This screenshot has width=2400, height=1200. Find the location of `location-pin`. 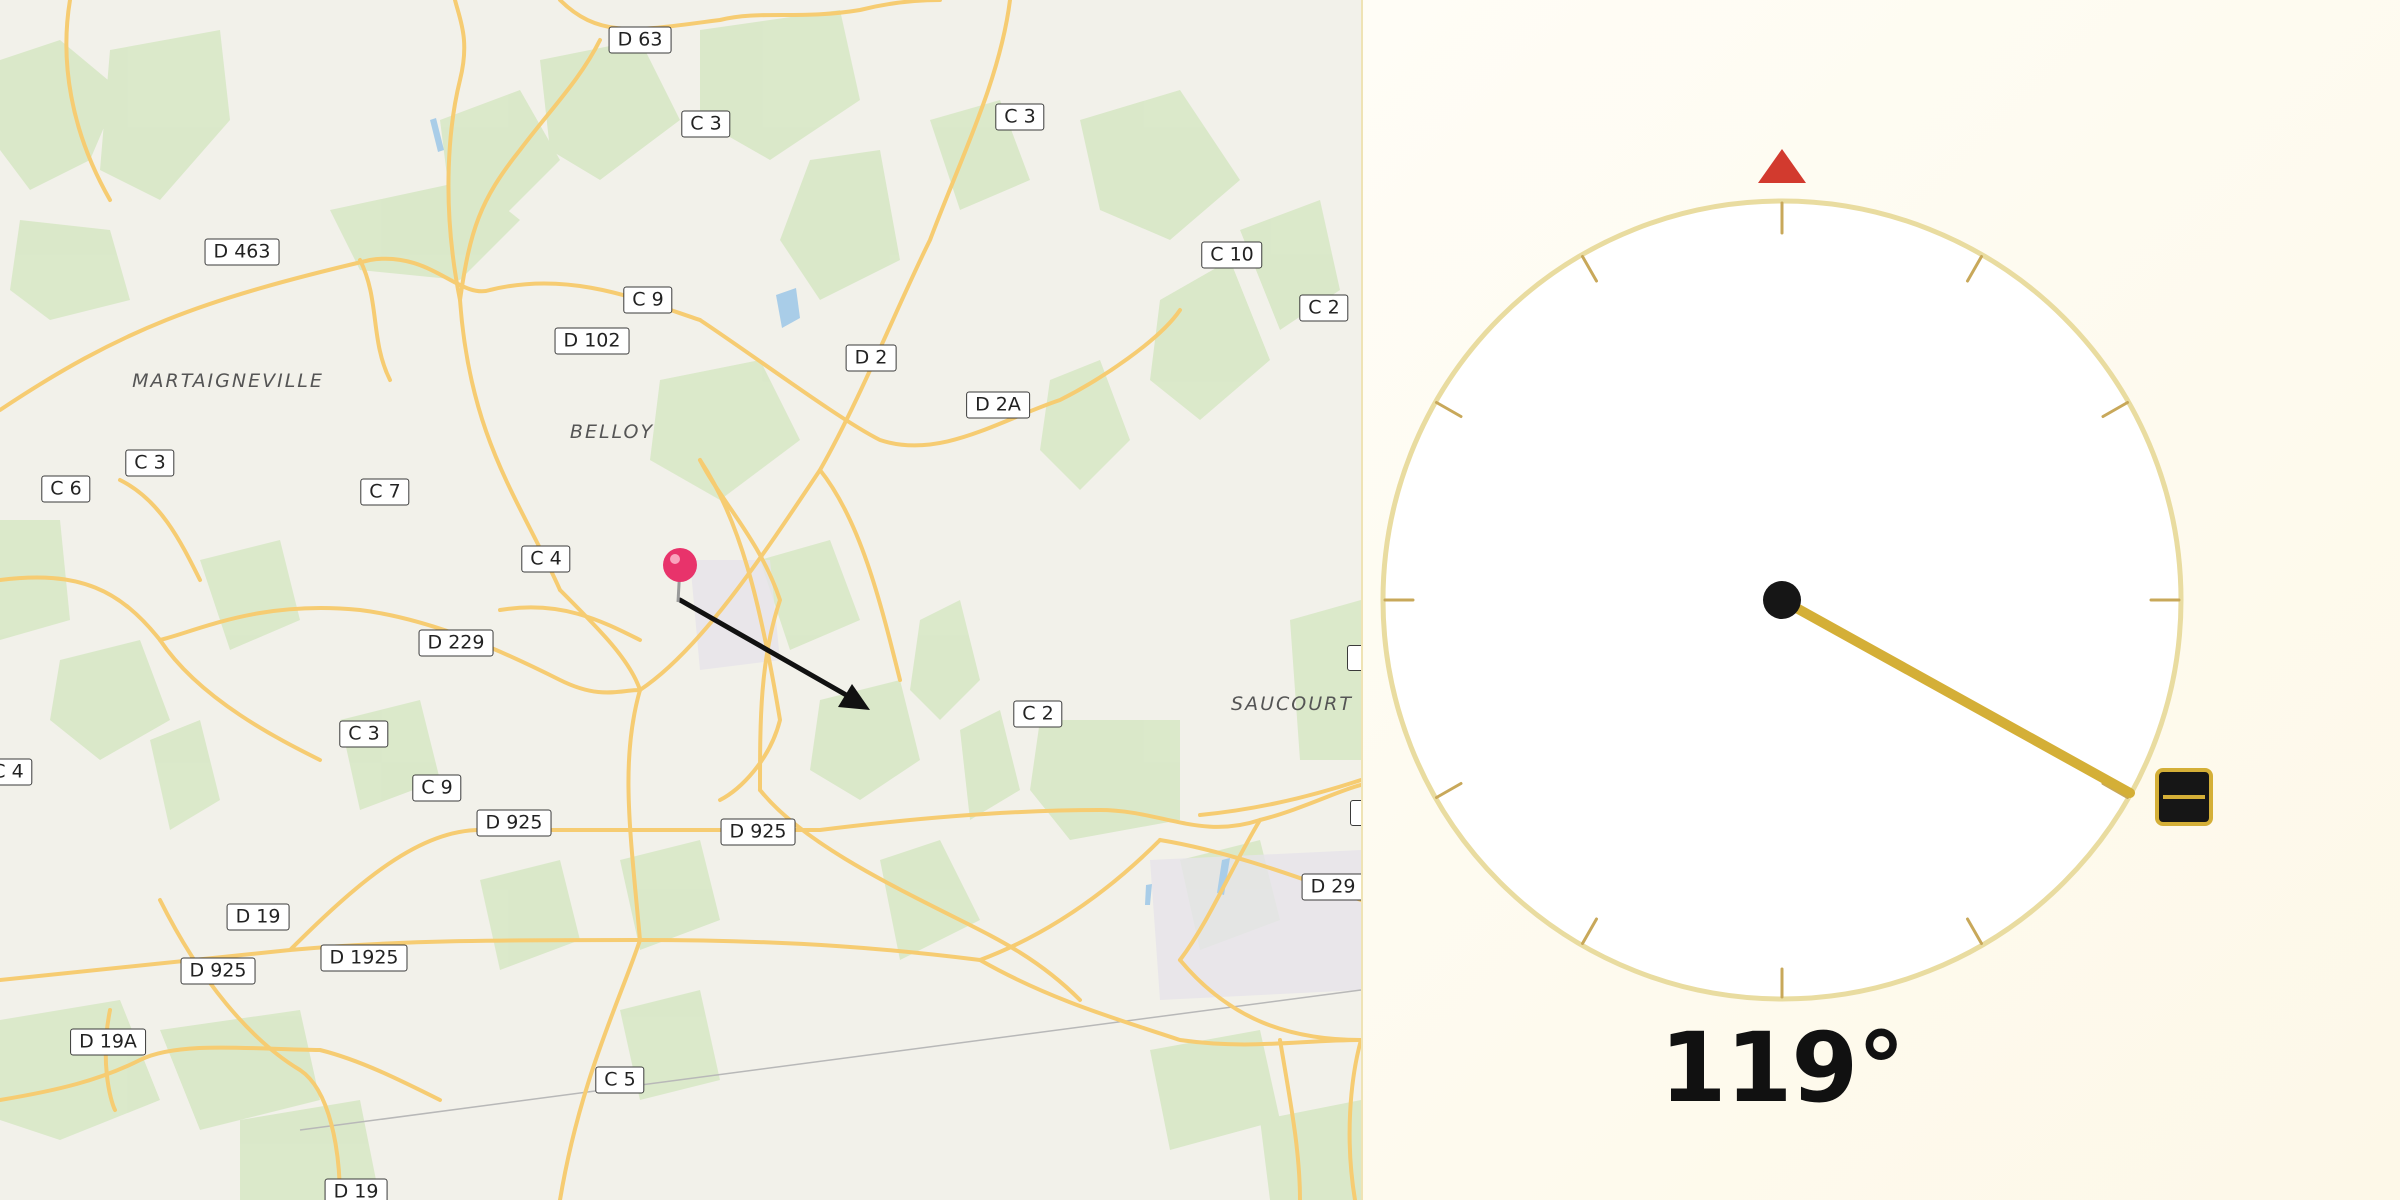

location-pin is located at coordinates (680, 575).